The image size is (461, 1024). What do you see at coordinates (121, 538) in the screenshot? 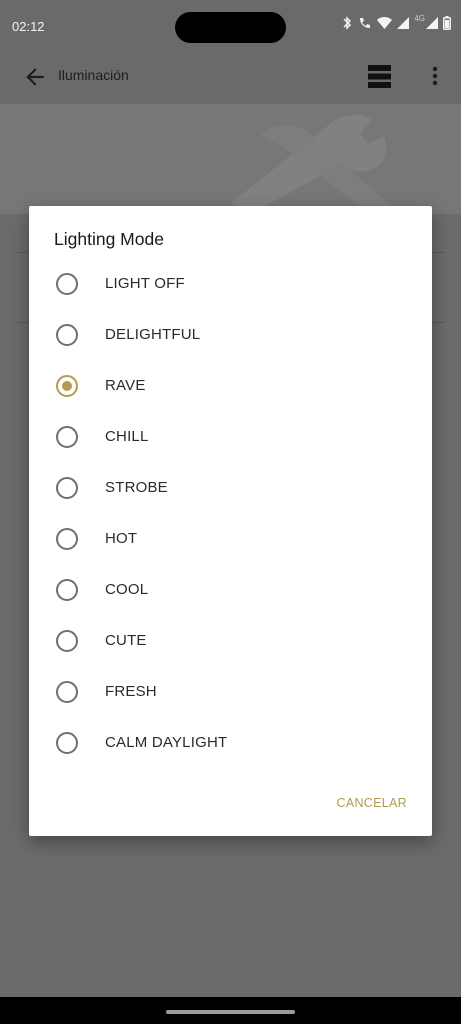
I see `option-label: HOT` at bounding box center [121, 538].